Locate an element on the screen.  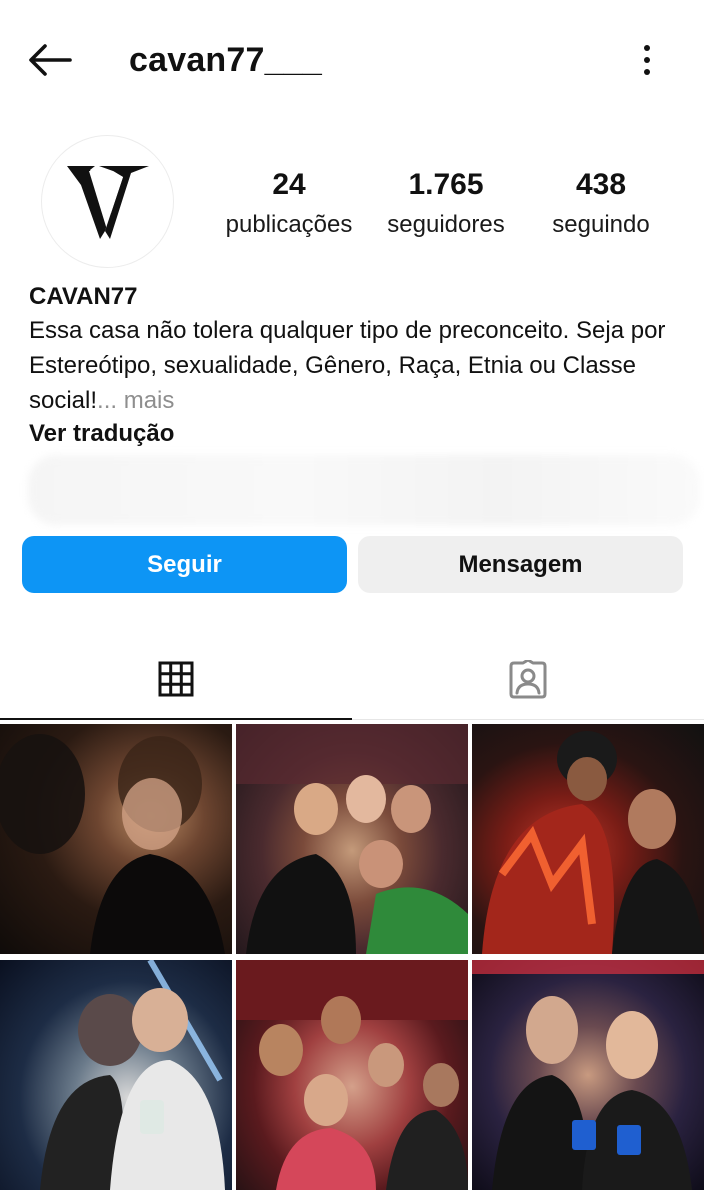
grid-icon is located at coordinates (176, 679).